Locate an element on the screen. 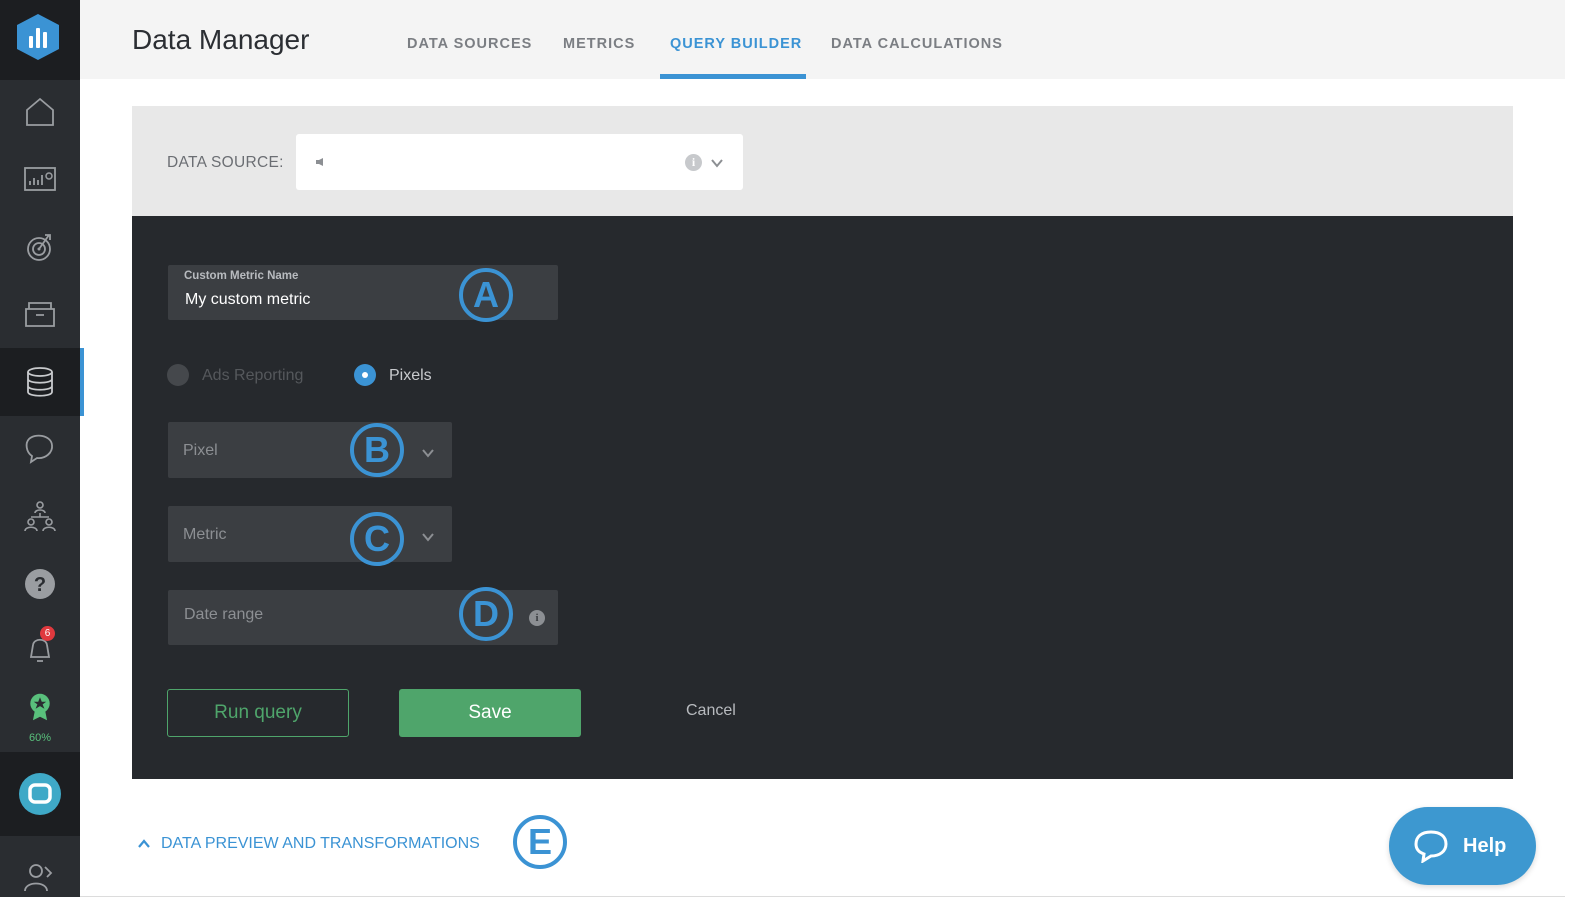 The height and width of the screenshot is (910, 1584). sidebar-item-dashboards is located at coordinates (40, 179).